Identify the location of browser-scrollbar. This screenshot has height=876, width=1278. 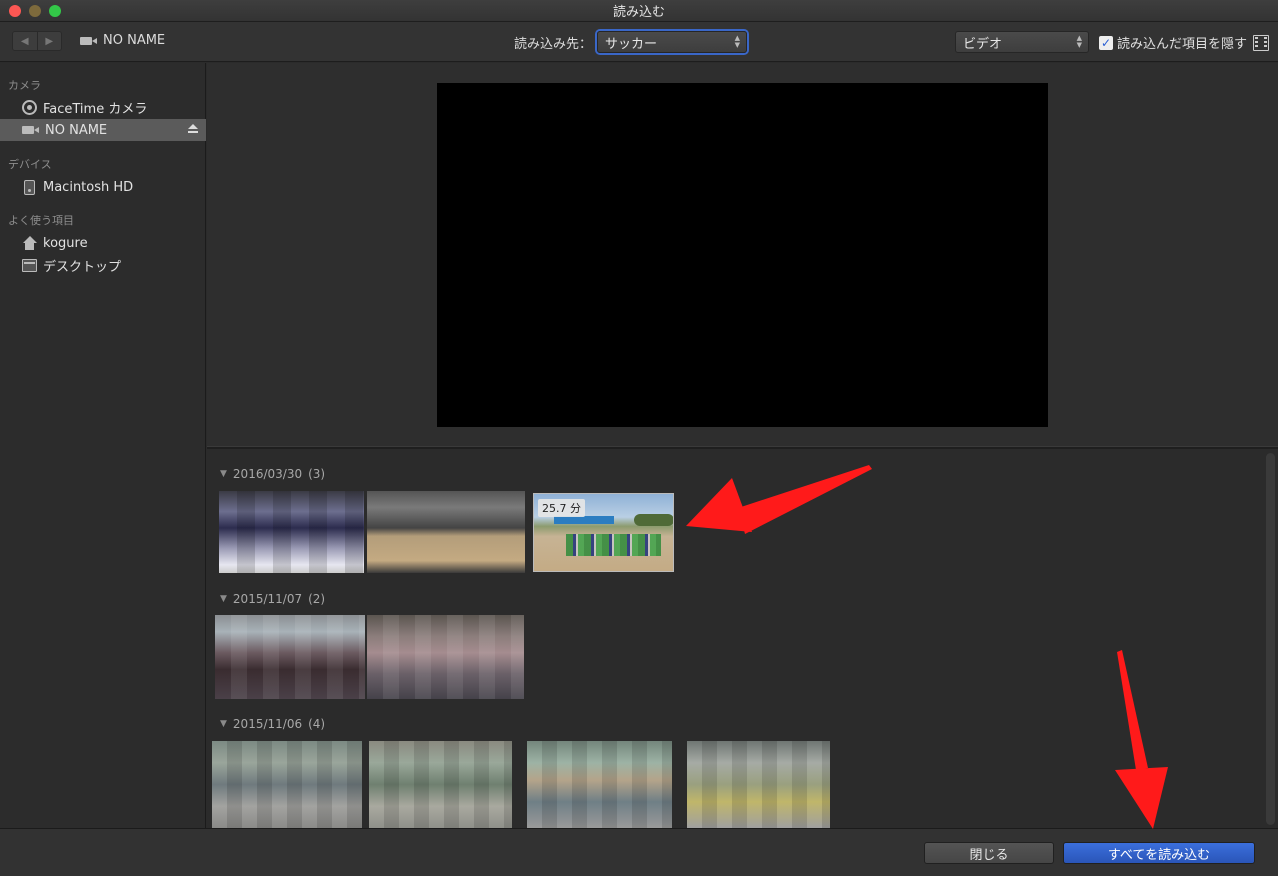
(1270, 639).